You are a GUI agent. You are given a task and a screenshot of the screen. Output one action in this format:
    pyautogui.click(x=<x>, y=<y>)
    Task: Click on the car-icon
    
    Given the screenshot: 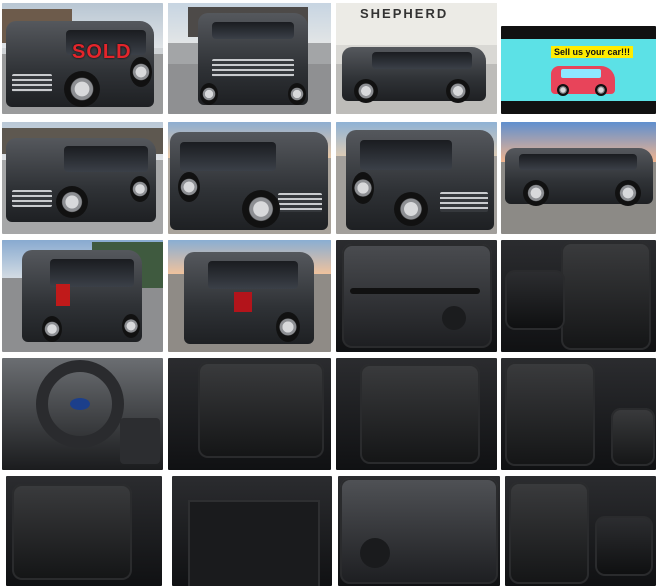 What is the action you would take?
    pyautogui.click(x=583, y=81)
    